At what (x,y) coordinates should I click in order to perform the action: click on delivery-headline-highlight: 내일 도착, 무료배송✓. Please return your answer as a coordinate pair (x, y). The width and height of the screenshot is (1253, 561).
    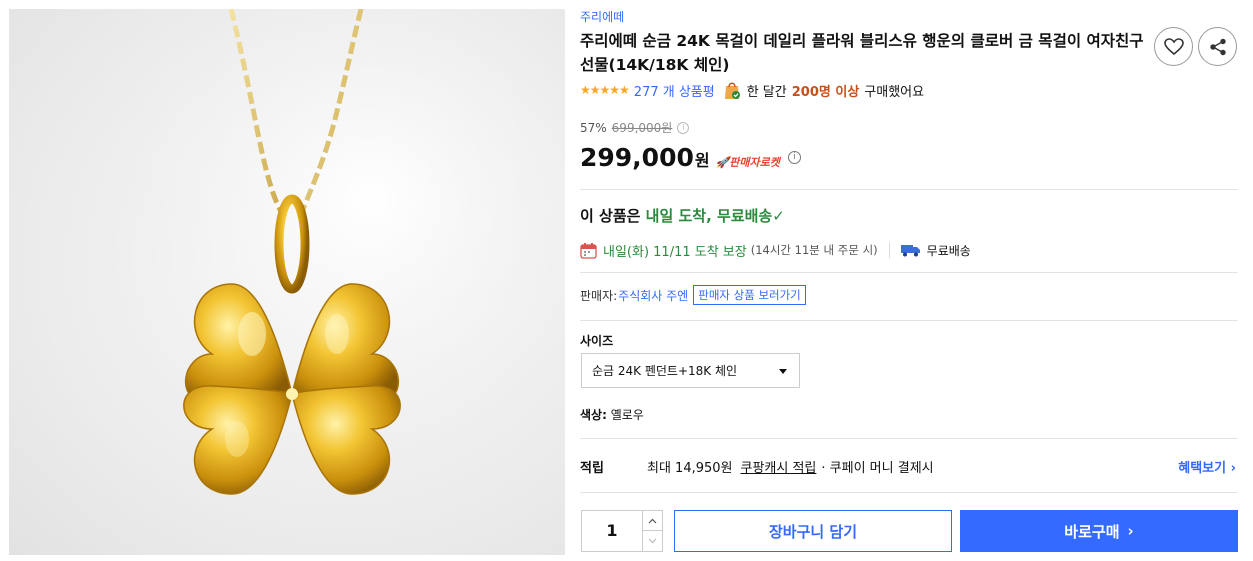
    Looking at the image, I should click on (715, 216).